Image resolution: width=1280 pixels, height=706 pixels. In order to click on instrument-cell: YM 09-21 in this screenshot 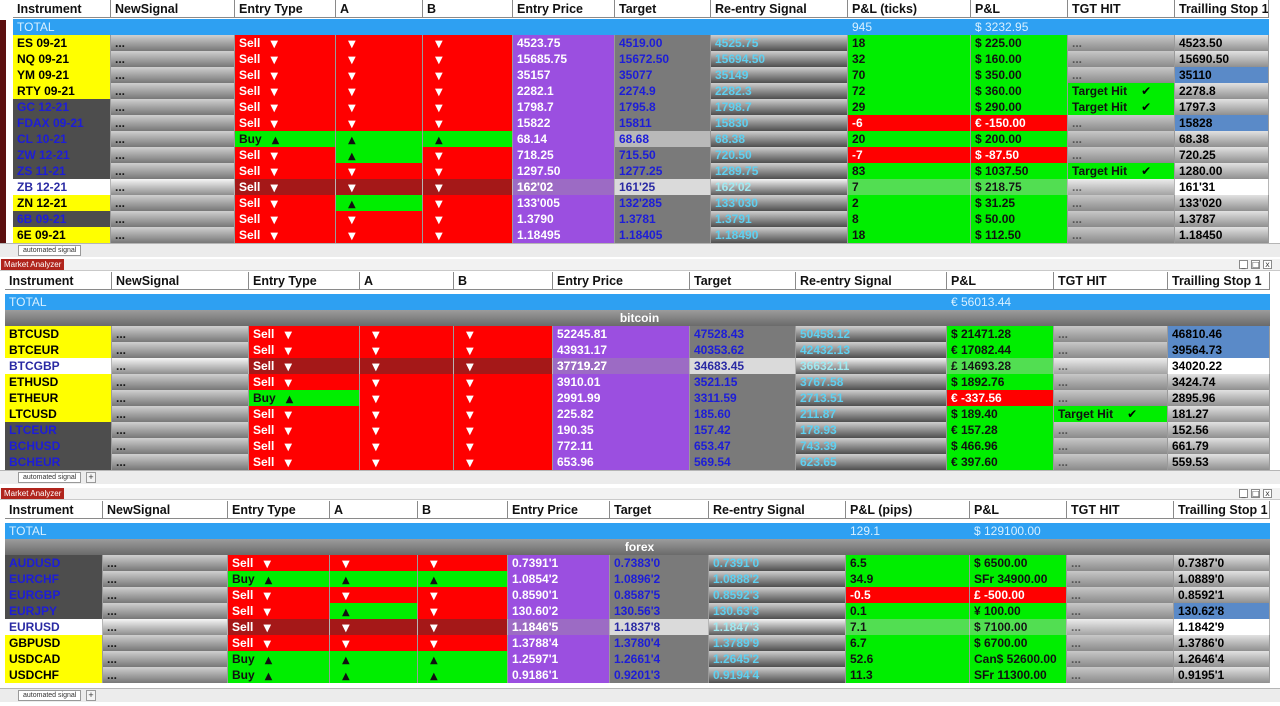, I will do `click(62, 75)`.